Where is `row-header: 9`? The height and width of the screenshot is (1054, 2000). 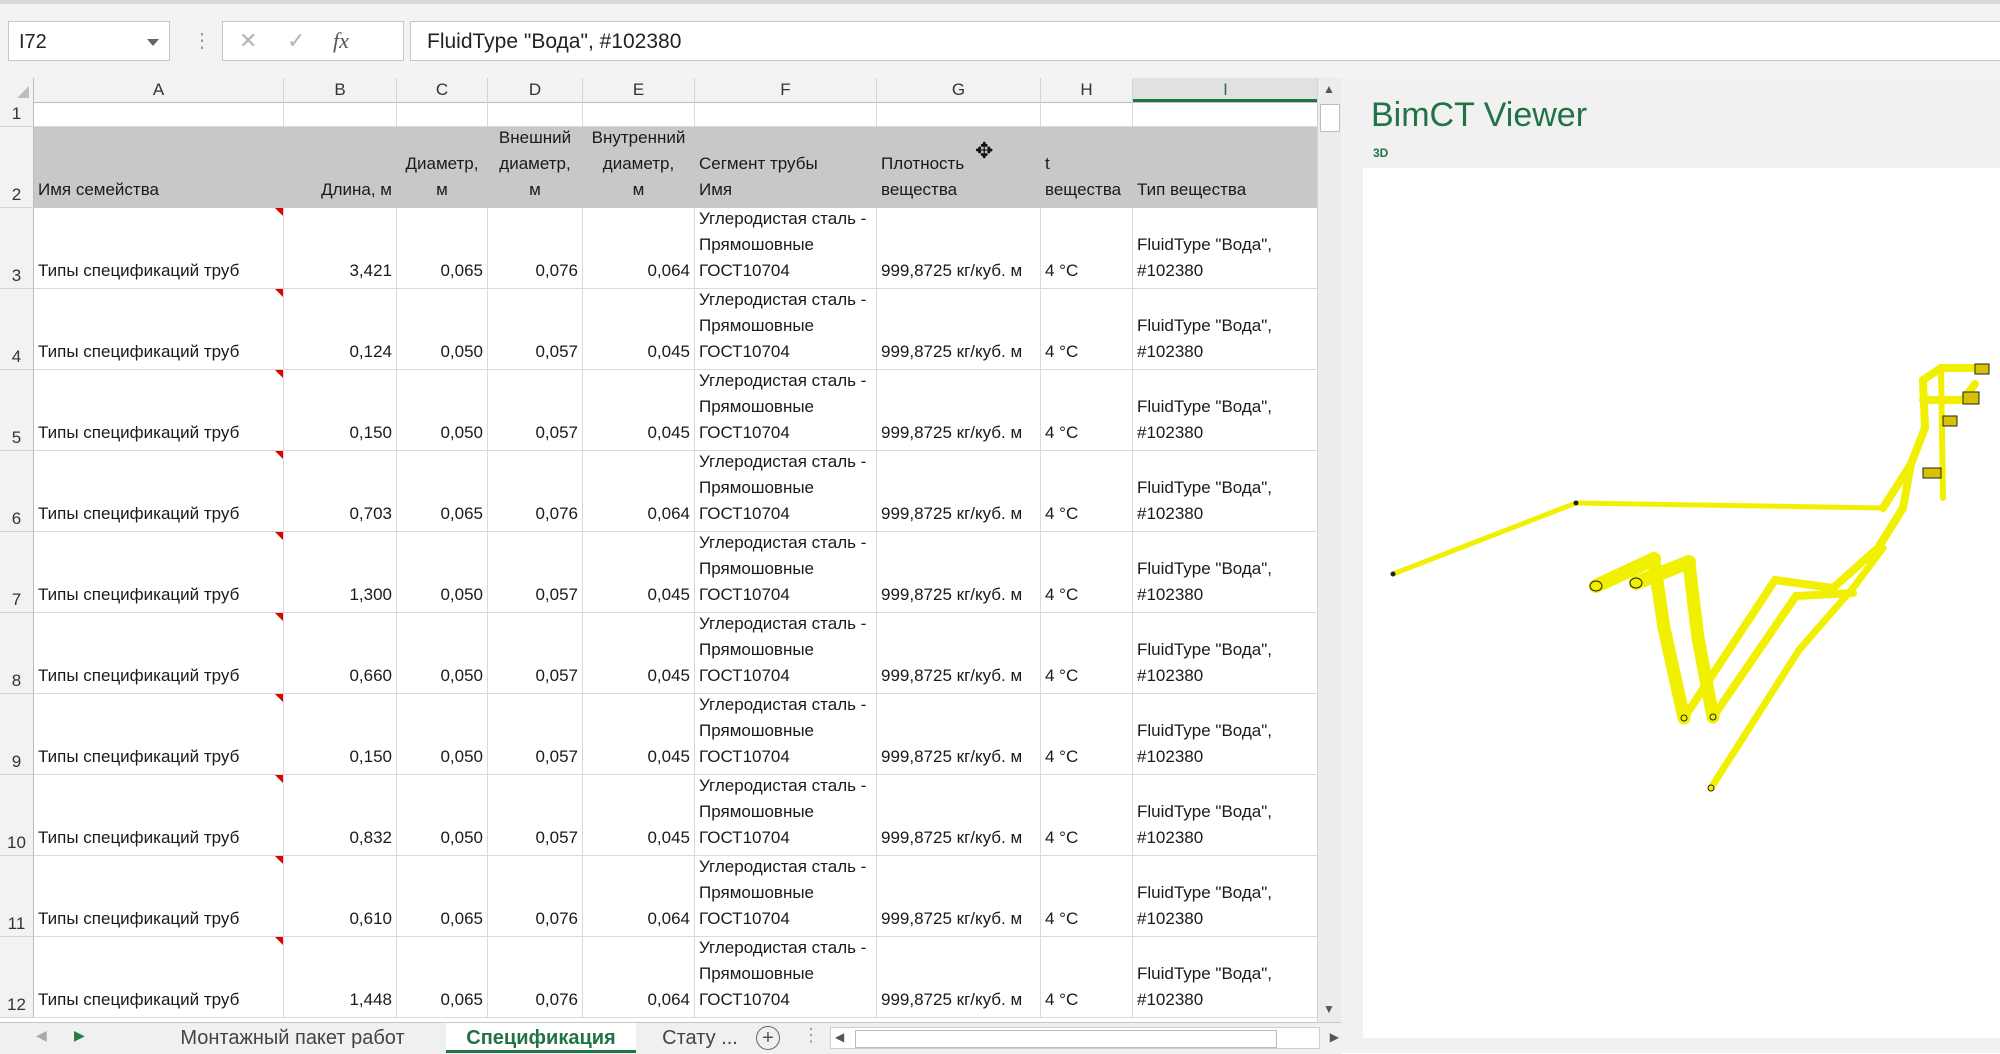 row-header: 9 is located at coordinates (17, 734).